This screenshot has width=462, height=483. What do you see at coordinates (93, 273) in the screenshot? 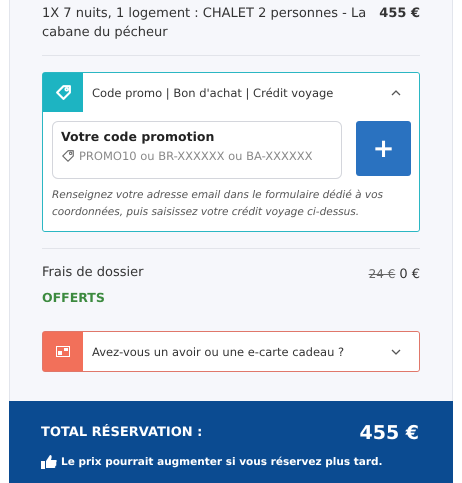
I see `fees-label: Frais de dossier` at bounding box center [93, 273].